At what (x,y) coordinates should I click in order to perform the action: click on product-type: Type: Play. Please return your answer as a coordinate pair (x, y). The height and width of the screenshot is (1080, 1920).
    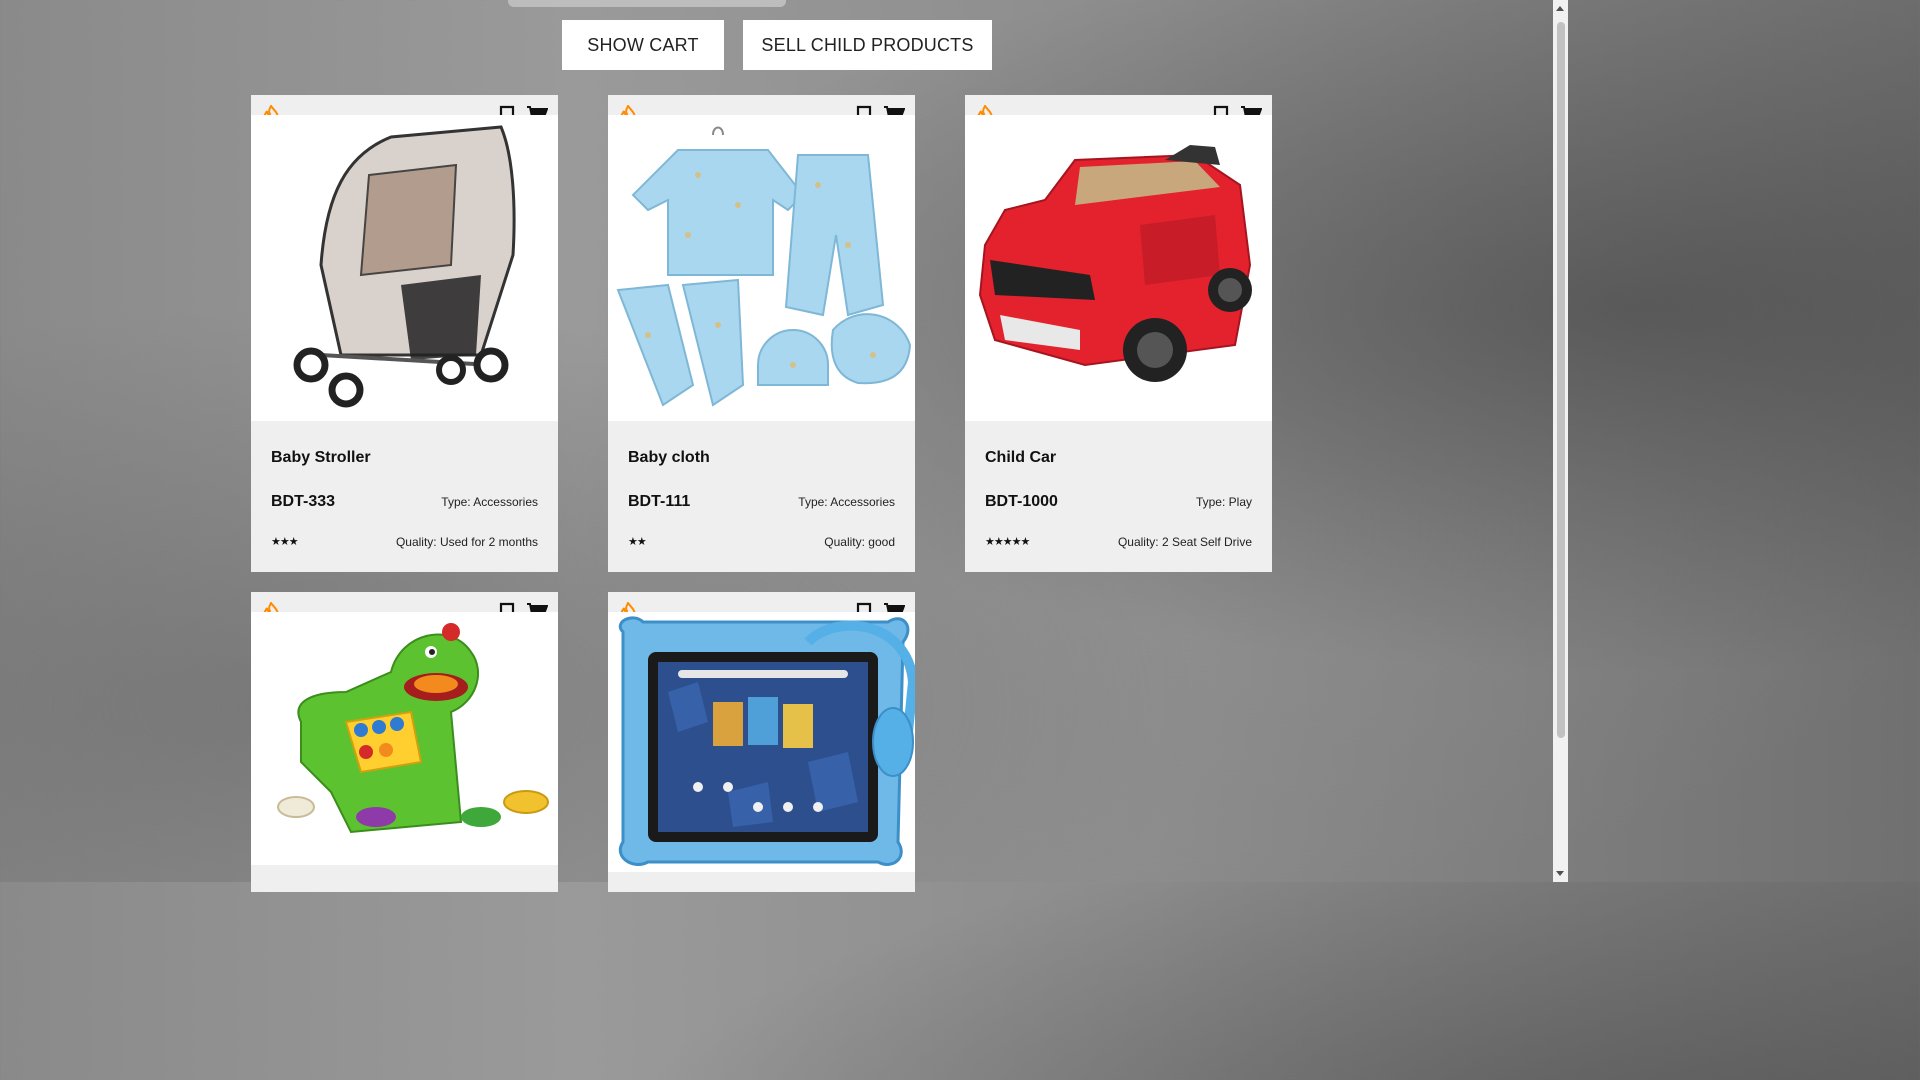
    Looking at the image, I should click on (1223, 502).